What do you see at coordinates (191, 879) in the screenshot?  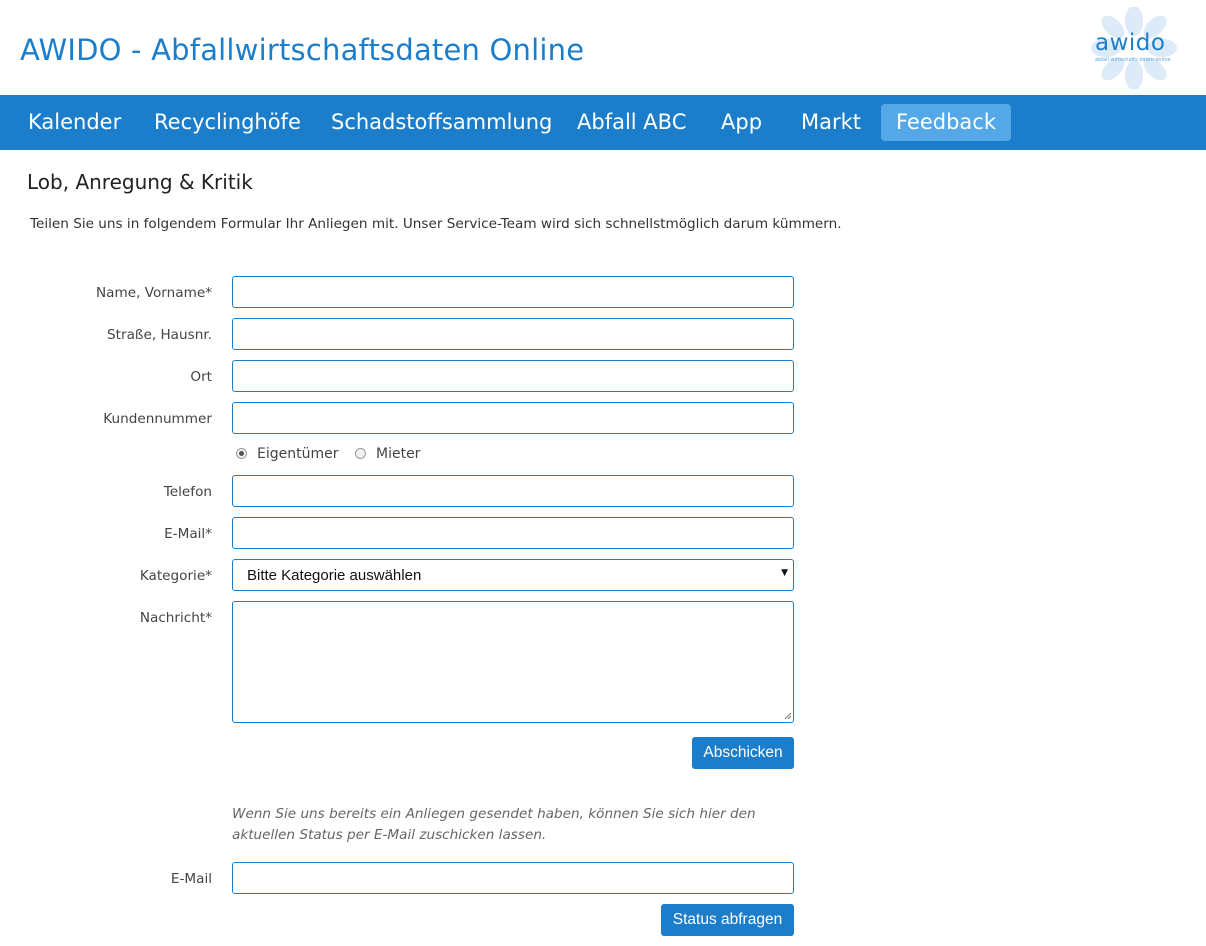 I see `status-email-label: E-Mail` at bounding box center [191, 879].